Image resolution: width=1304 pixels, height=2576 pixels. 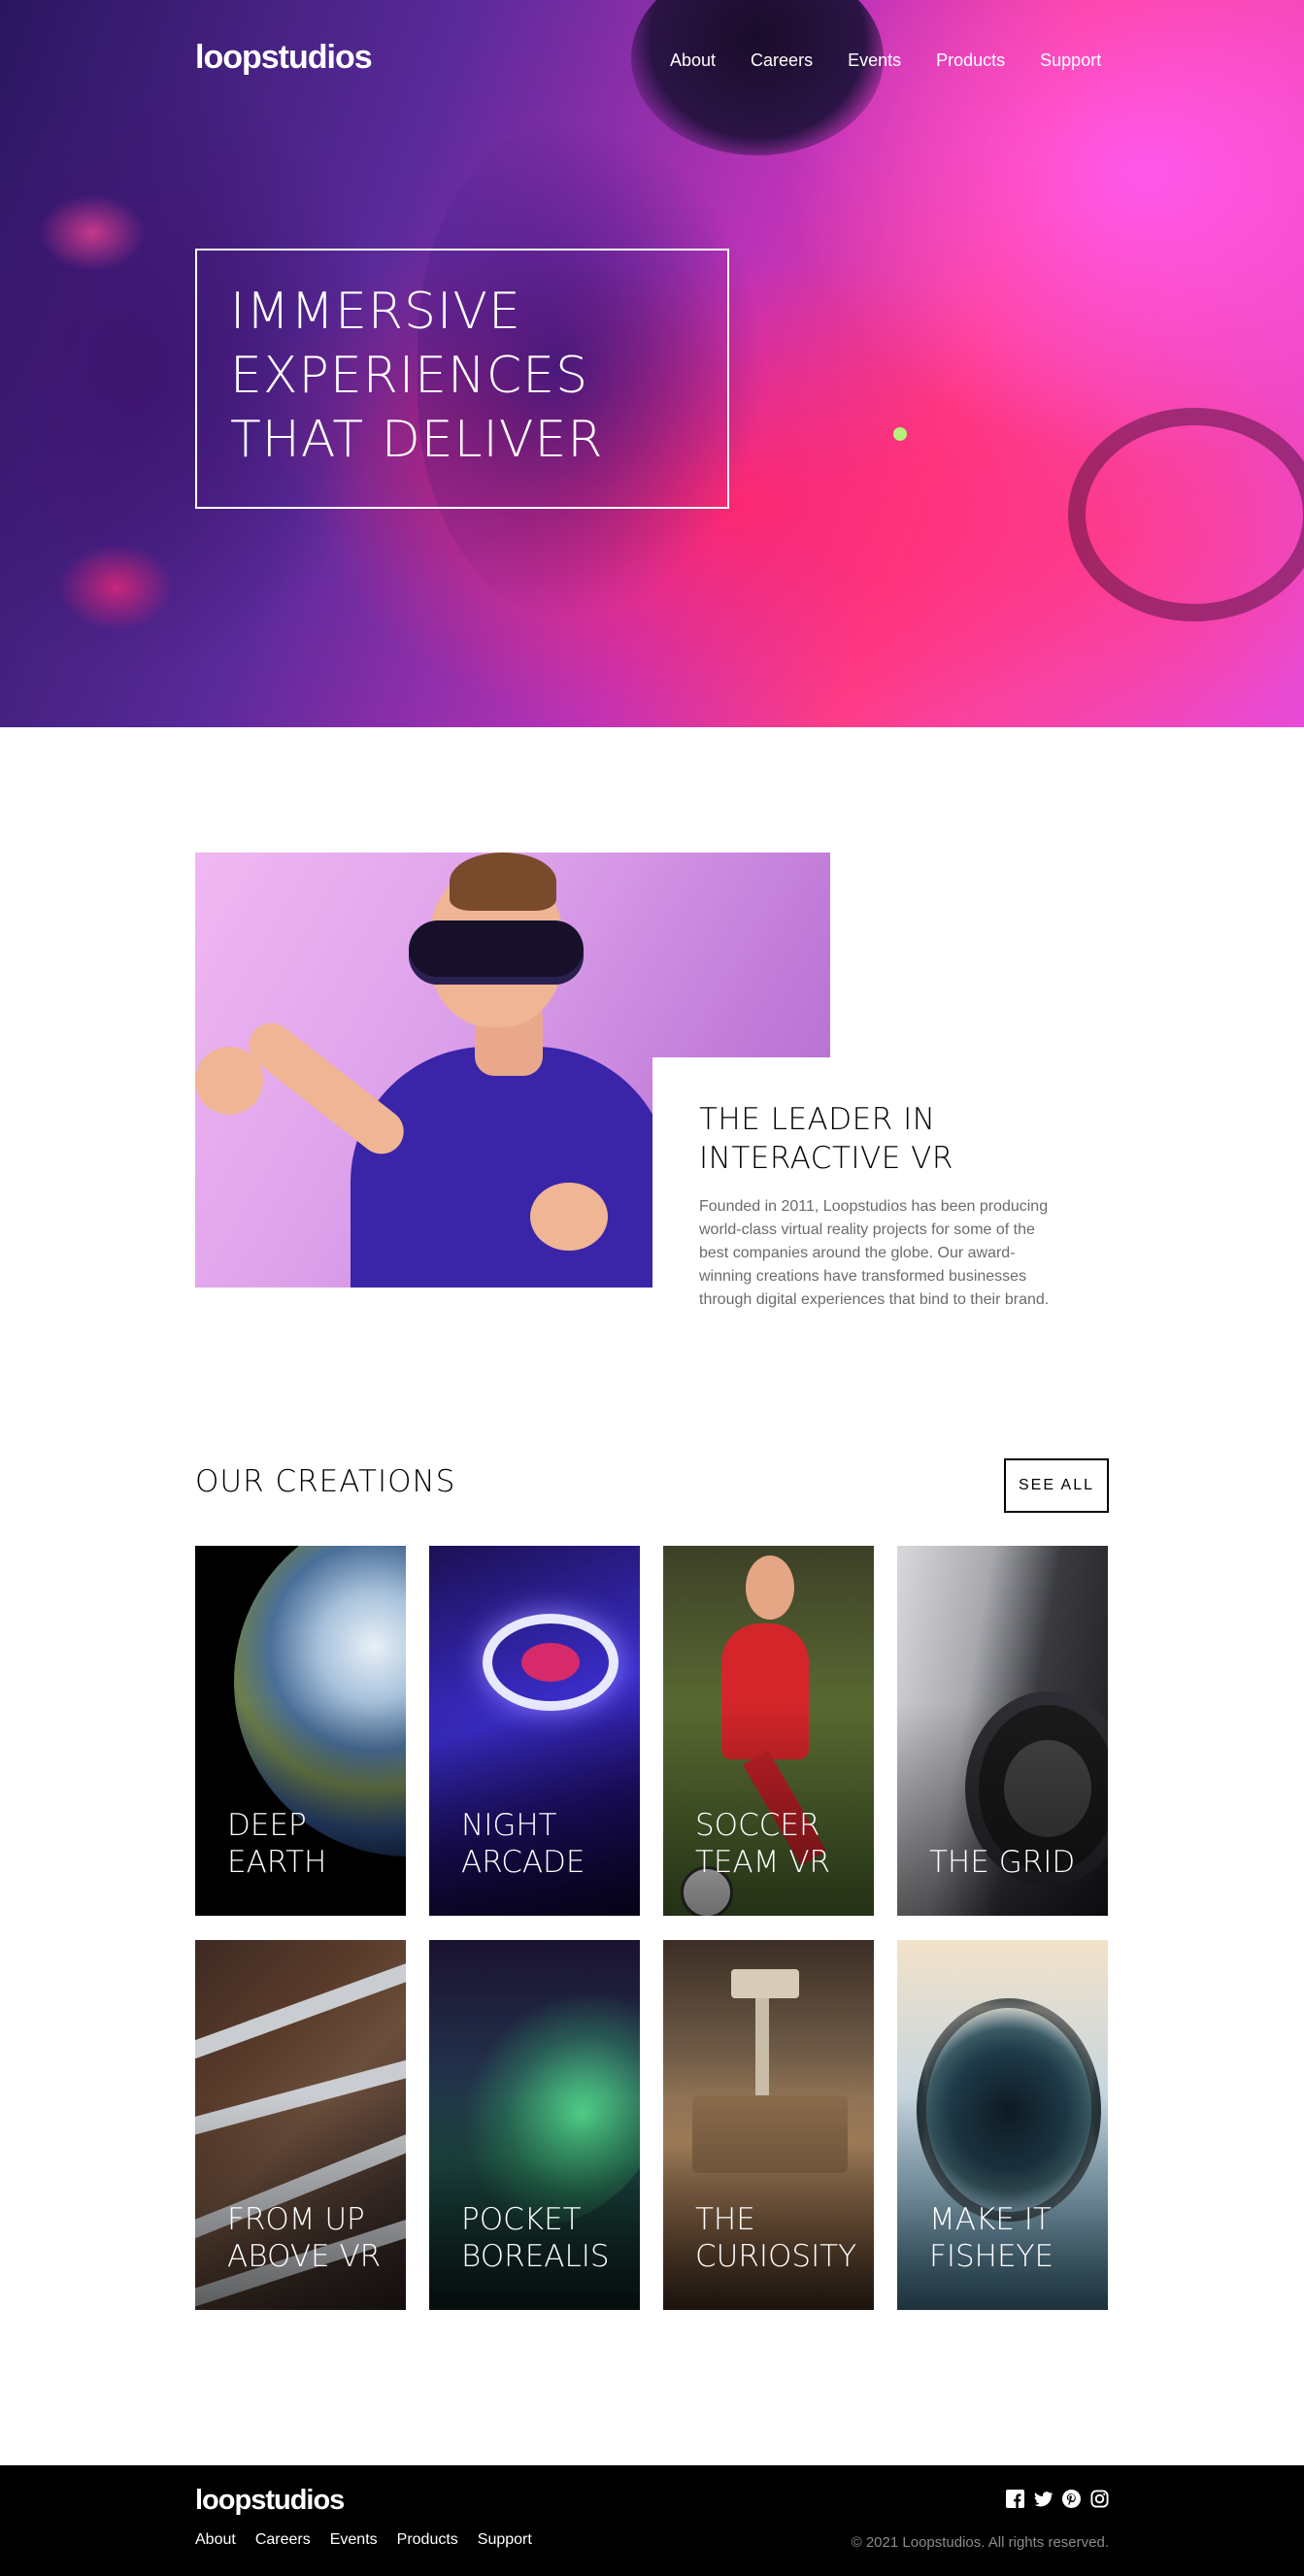 I want to click on hero-title-line: Immersive, so click(x=376, y=312).